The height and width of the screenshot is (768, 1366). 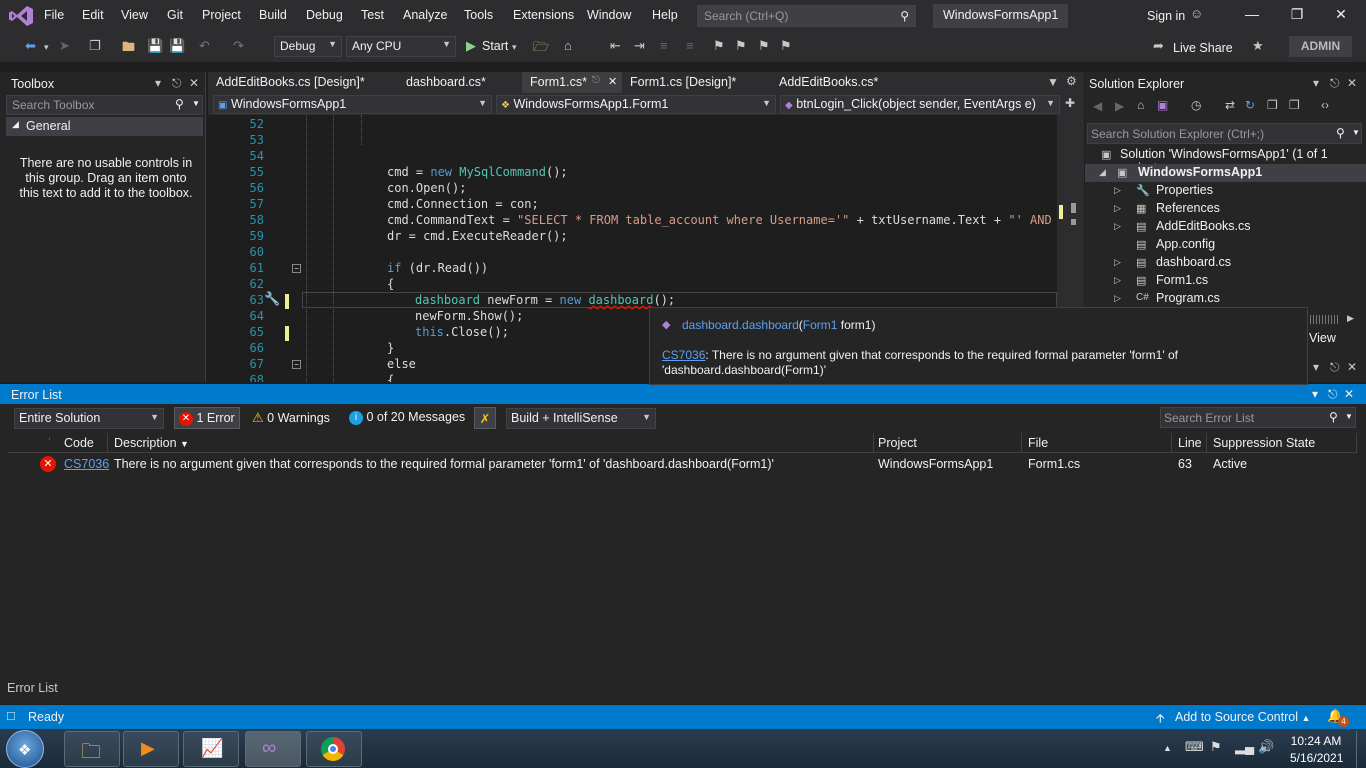 What do you see at coordinates (296, 364) in the screenshot?
I see `collapse-icon: −` at bounding box center [296, 364].